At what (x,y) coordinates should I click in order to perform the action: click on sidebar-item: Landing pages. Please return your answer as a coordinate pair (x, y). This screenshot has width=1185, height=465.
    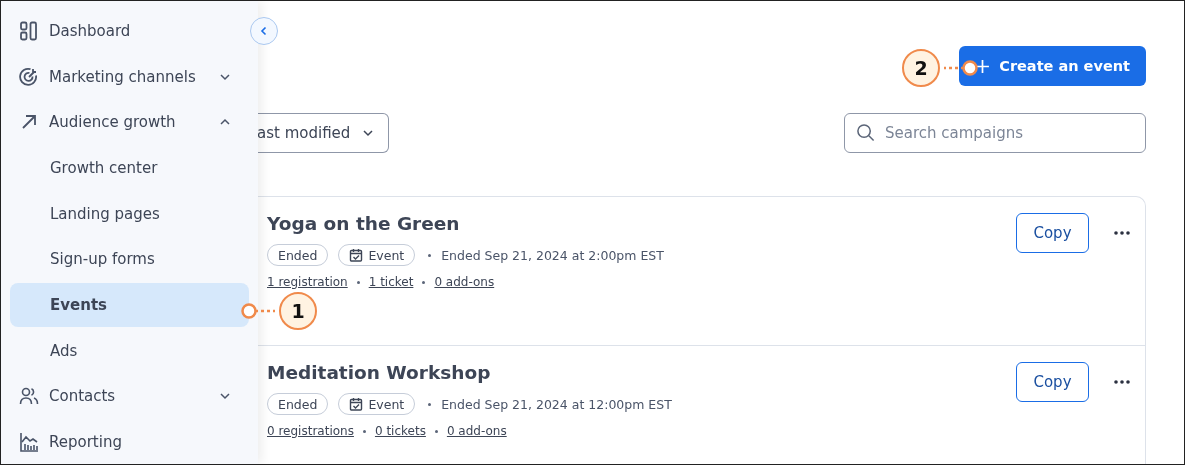
    Looking at the image, I should click on (125, 213).